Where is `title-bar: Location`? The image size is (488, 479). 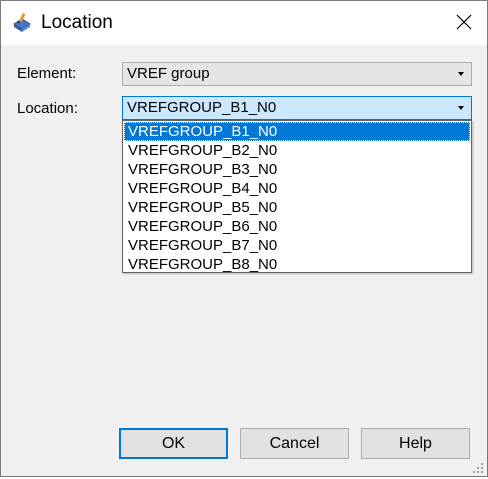 title-bar: Location is located at coordinates (244, 23).